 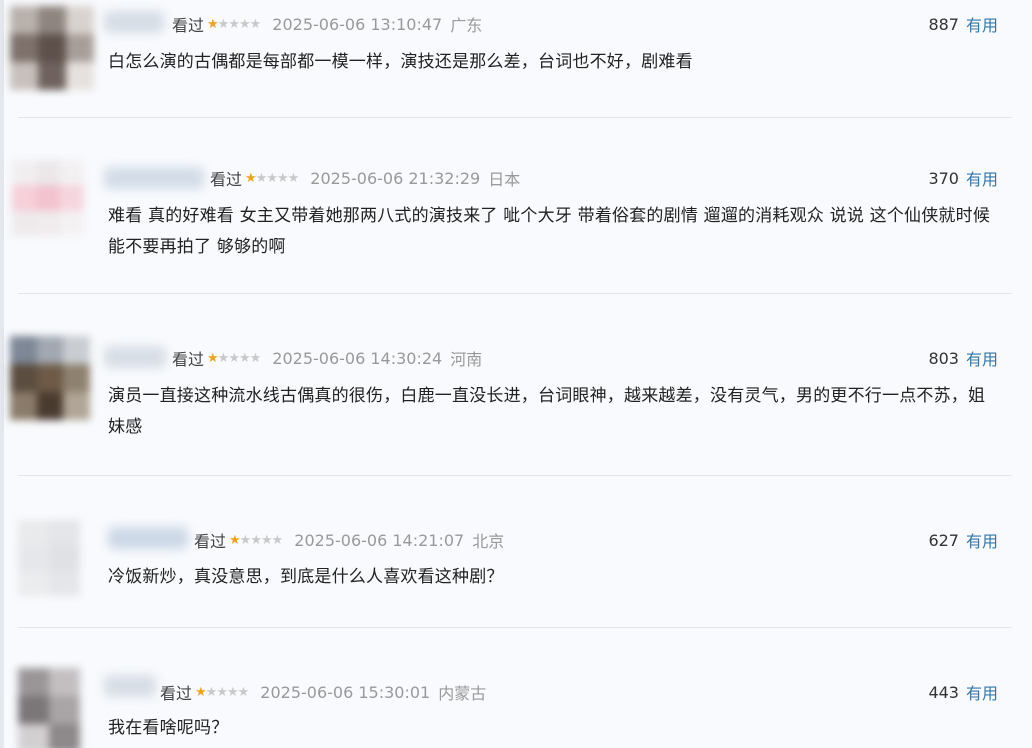 What do you see at coordinates (943, 540) in the screenshot?
I see `vote-count: 627` at bounding box center [943, 540].